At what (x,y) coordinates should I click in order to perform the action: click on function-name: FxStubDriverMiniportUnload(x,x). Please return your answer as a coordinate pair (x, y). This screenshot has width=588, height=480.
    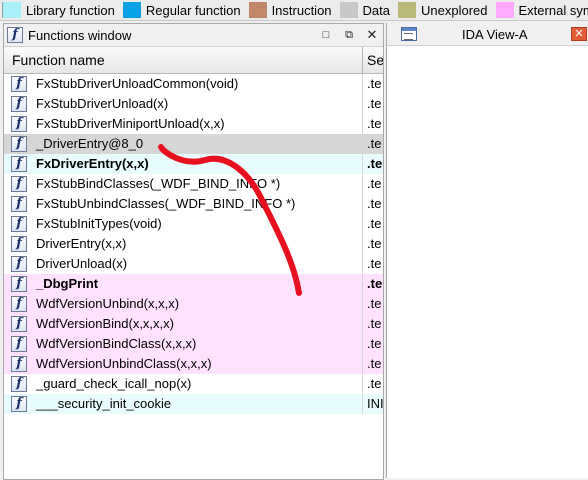
    Looking at the image, I should click on (130, 123).